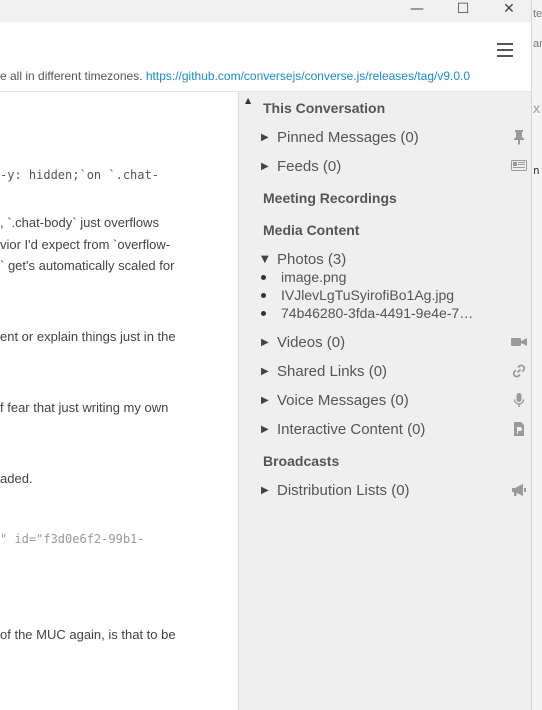  What do you see at coordinates (519, 400) in the screenshot?
I see `microphone-icon` at bounding box center [519, 400].